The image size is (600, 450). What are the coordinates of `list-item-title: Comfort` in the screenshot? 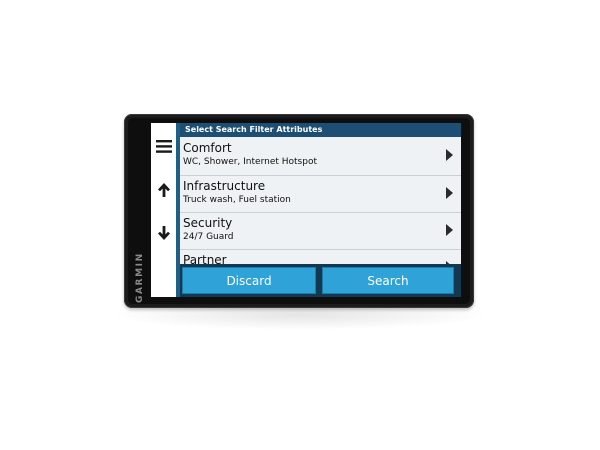 It's located at (207, 148).